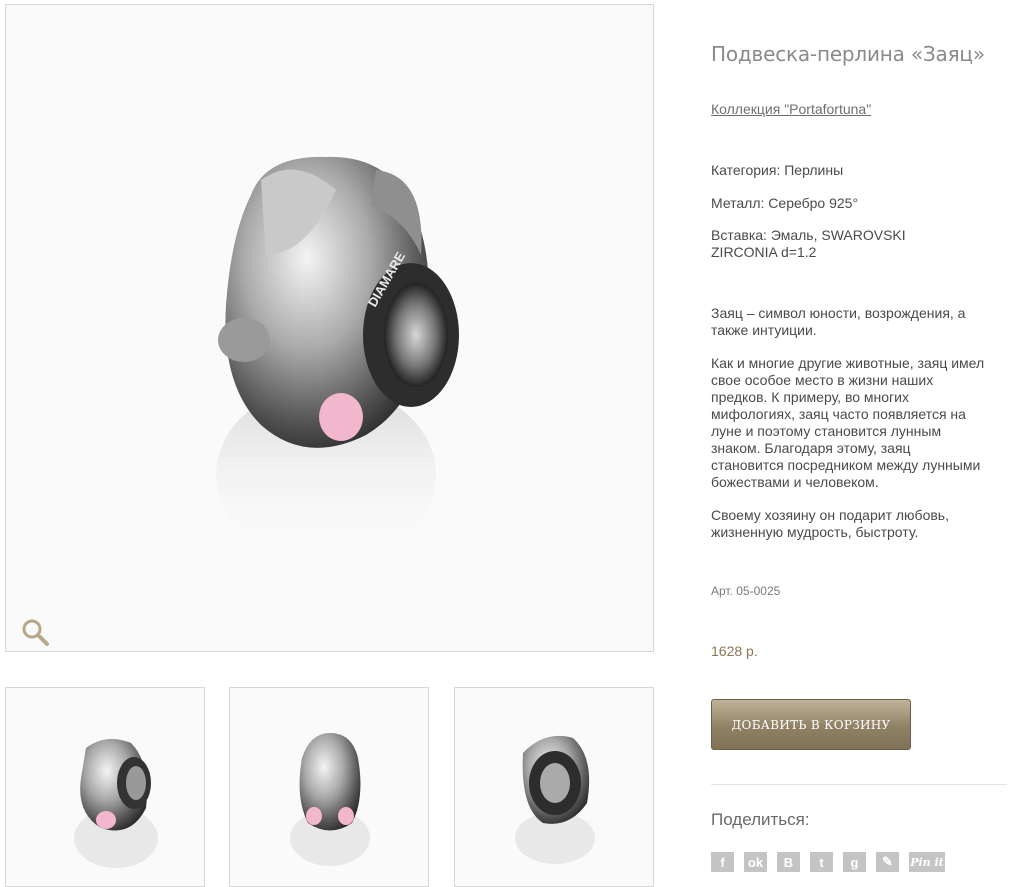 The width and height of the screenshot is (1009, 887). Describe the element at coordinates (35, 632) in the screenshot. I see `zoom-magnifier-icon` at that location.